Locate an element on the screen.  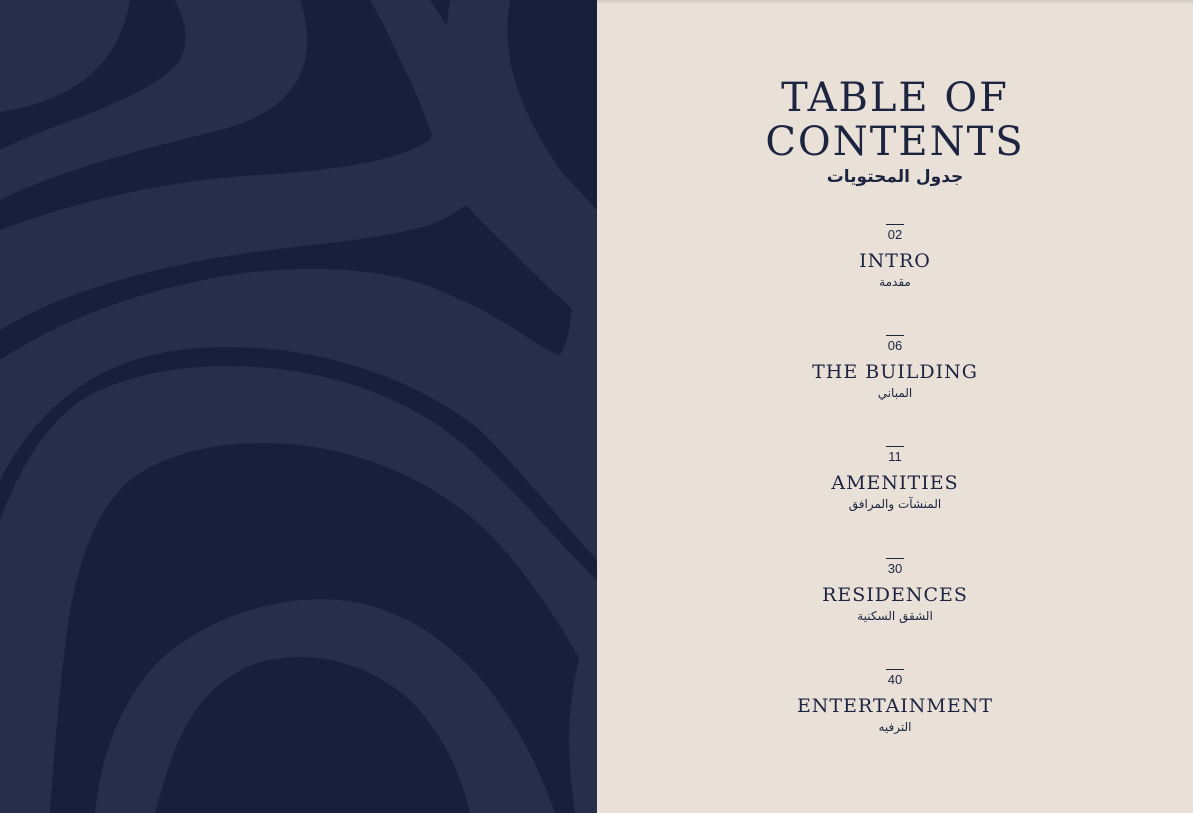
toc-entry-amenities: 11 AMENITIES المنشآت والمرافق is located at coordinates (895, 479).